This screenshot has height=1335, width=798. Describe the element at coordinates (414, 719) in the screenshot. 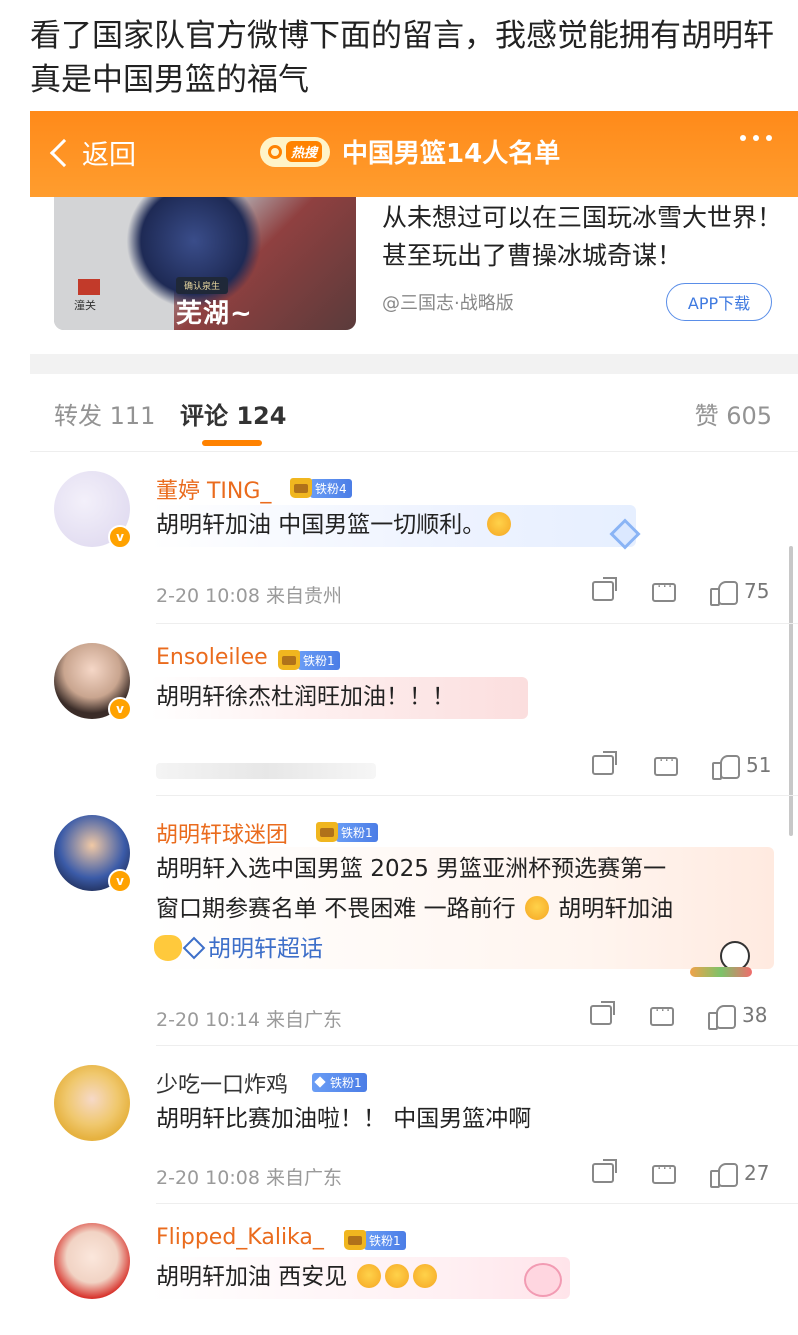

I see `comment-item: v Ensoleilee 铁粉1 胡明轩徐杰杜润旺加油！！！ 51` at that location.